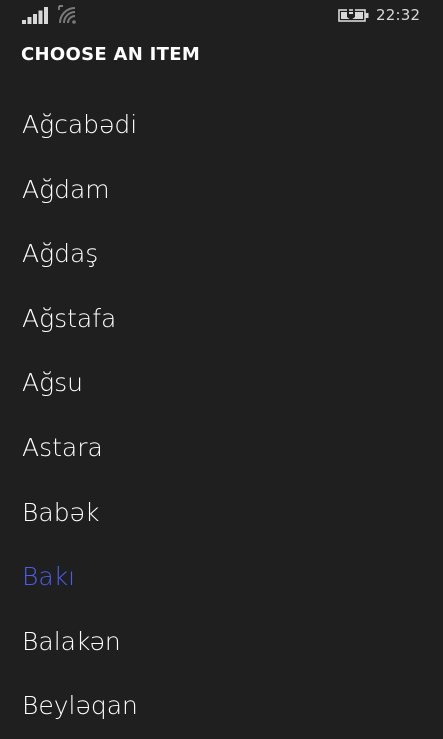 Image resolution: width=443 pixels, height=739 pixels. What do you see at coordinates (221, 706) in the screenshot?
I see `list-item-beyleqan: Beyləqan` at bounding box center [221, 706].